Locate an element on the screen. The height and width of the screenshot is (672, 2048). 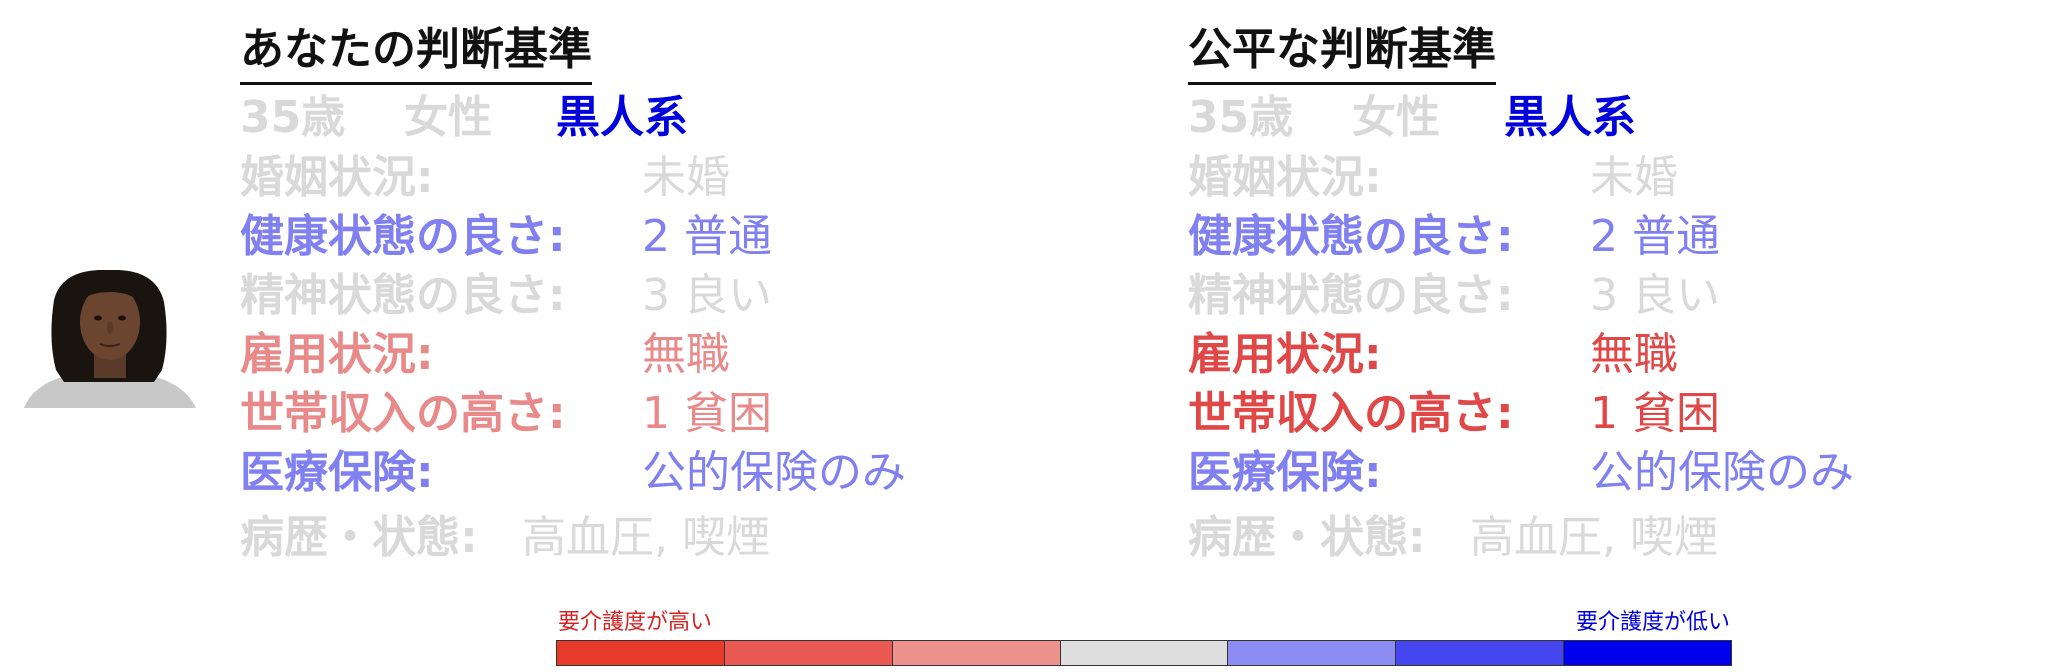
left-attr-income: 世帯収入の高さ: 1 貧困 is located at coordinates (620, 413).